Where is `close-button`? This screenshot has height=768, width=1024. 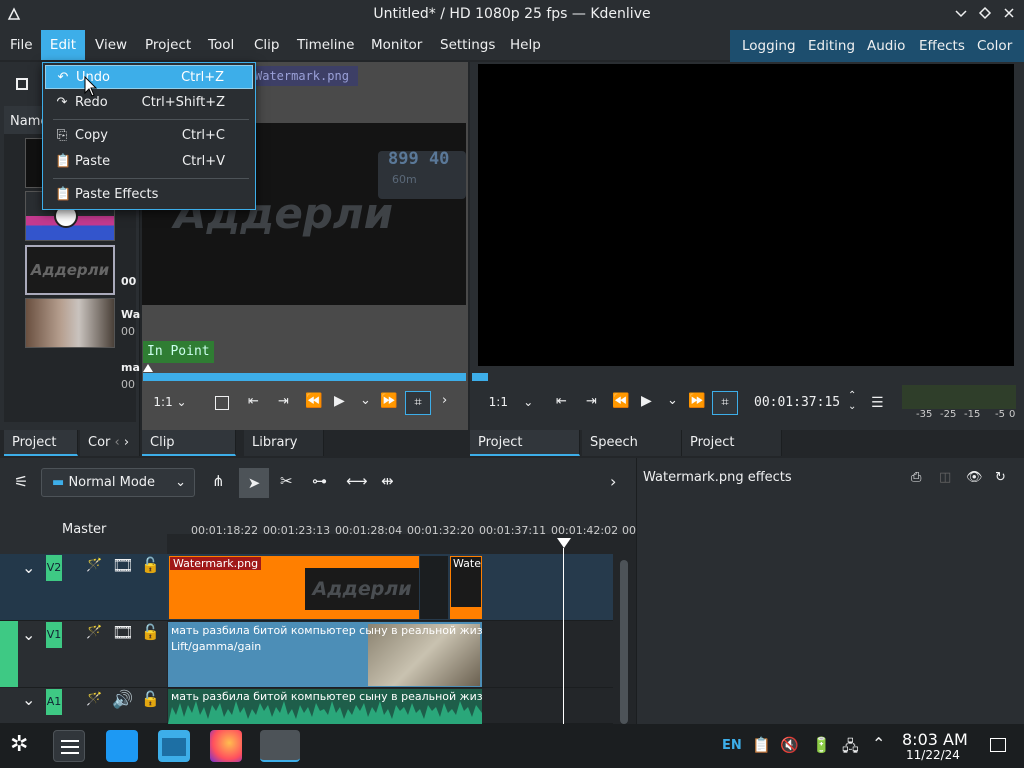 close-button is located at coordinates (1009, 15).